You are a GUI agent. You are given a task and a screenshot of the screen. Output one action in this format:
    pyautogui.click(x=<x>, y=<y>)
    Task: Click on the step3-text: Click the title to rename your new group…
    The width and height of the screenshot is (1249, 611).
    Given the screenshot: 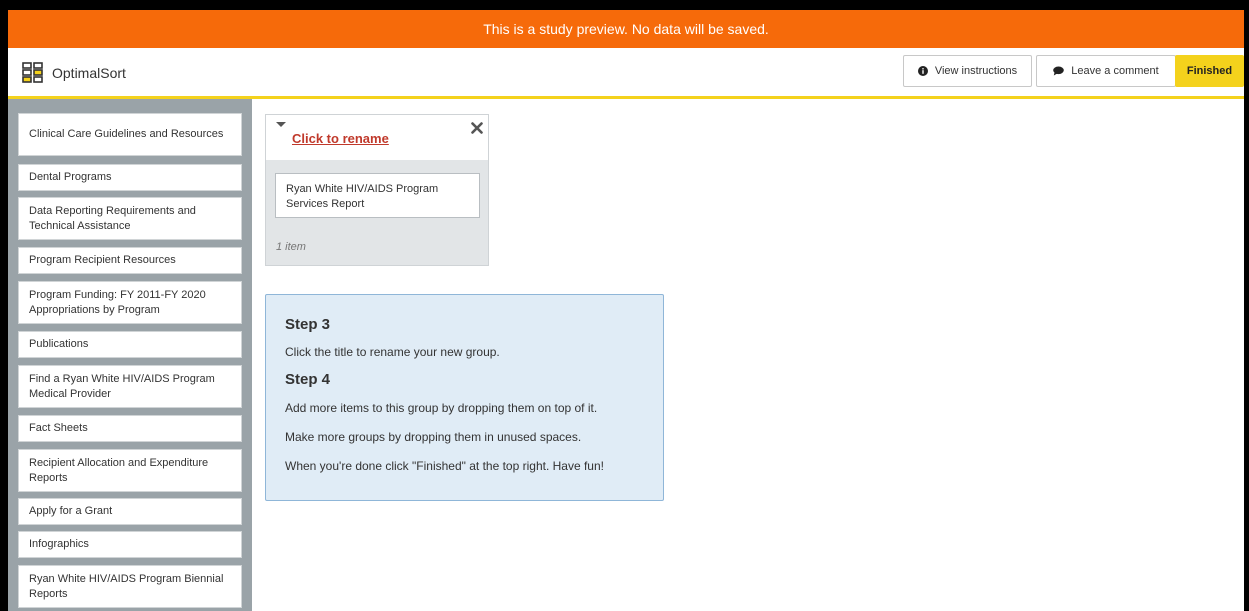 What is the action you would take?
    pyautogui.click(x=392, y=352)
    